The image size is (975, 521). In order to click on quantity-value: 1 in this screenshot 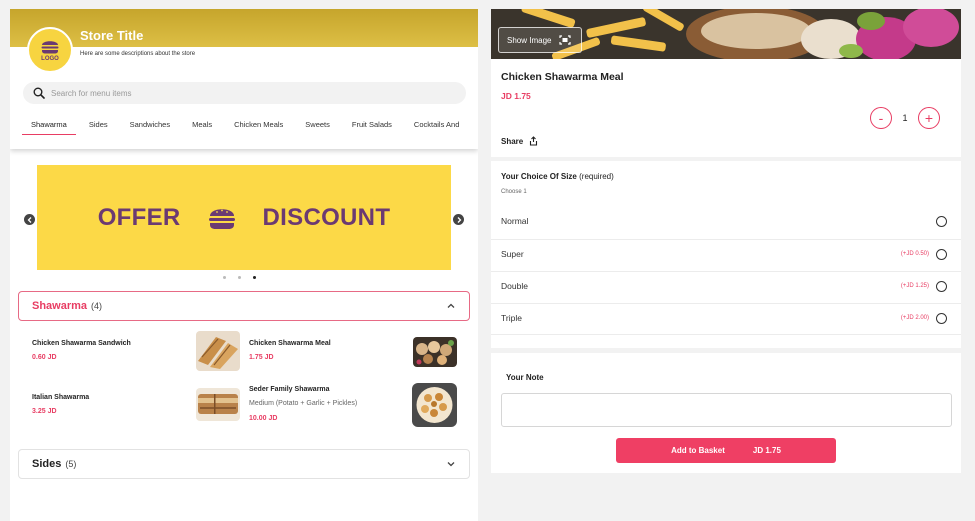, I will do `click(905, 118)`.